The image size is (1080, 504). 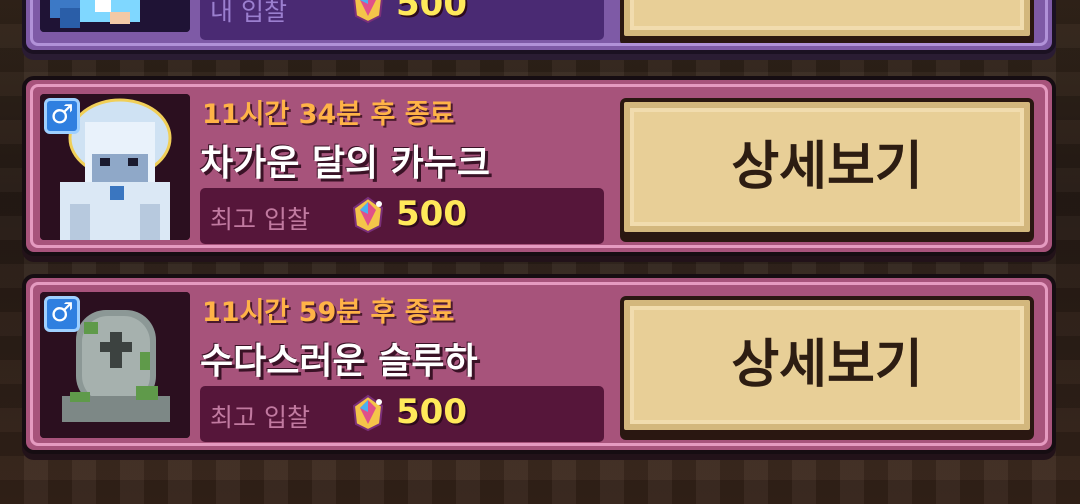 What do you see at coordinates (328, 312) in the screenshot?
I see `time-remaining: 11시간 59분 후 종료` at bounding box center [328, 312].